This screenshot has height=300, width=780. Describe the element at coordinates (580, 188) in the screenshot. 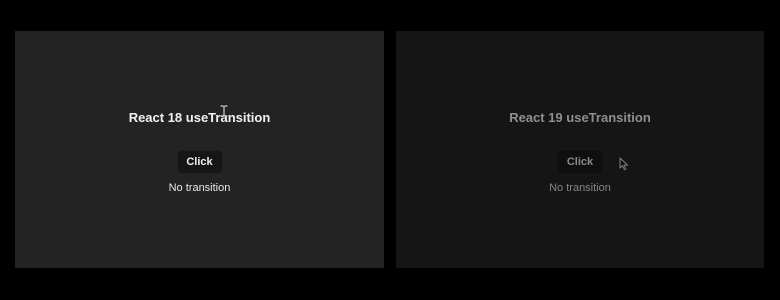

I see `react-19-status-text: No transition` at that location.